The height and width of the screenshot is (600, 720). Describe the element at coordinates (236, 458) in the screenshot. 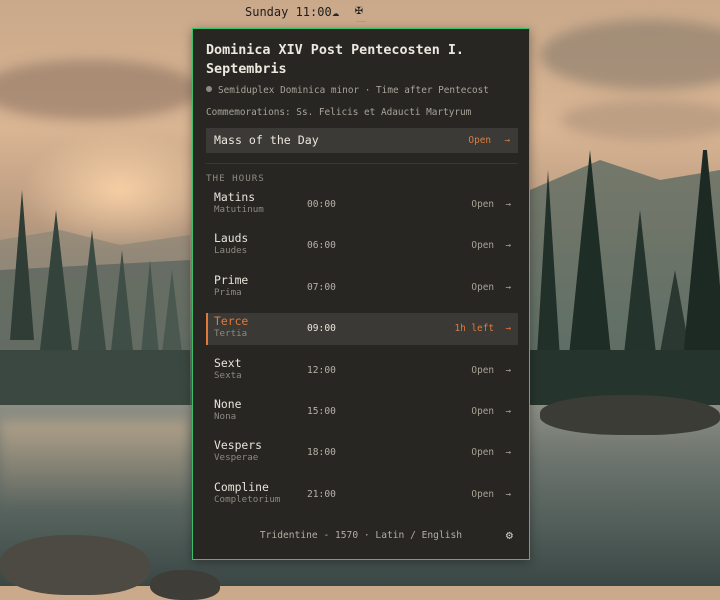

I see `hour-latin-name: Vesperae` at that location.